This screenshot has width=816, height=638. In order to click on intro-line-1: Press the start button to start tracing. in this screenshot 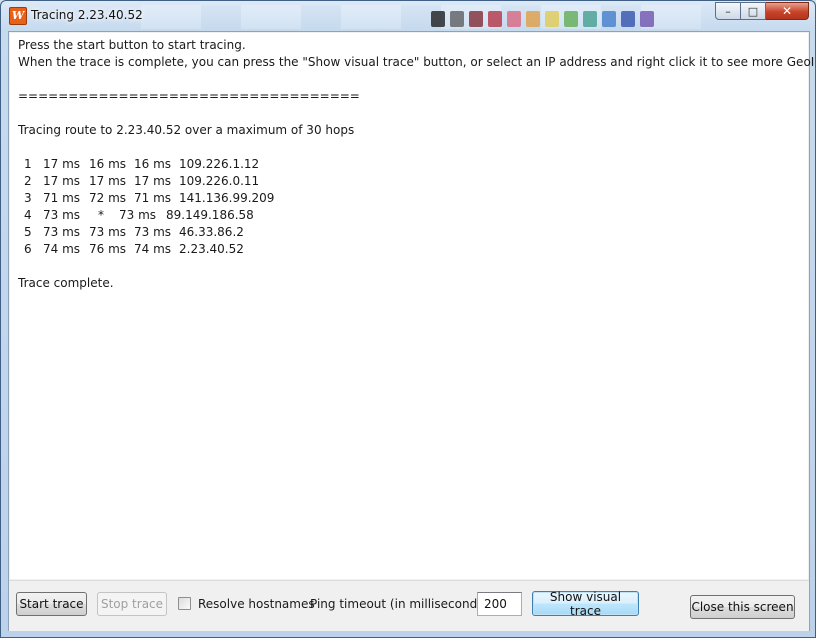, I will do `click(132, 45)`.